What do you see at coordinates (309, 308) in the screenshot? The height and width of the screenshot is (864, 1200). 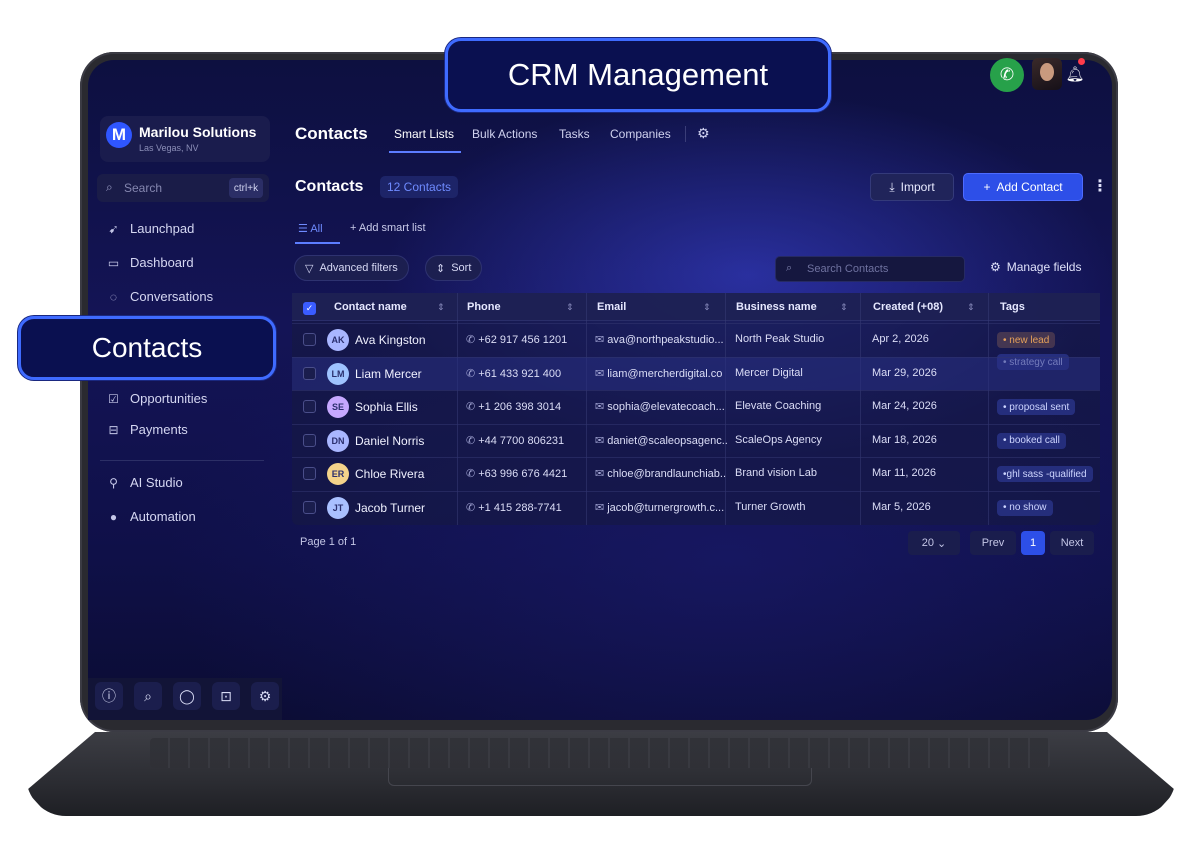 I see `select-all-checkbox: ✓` at bounding box center [309, 308].